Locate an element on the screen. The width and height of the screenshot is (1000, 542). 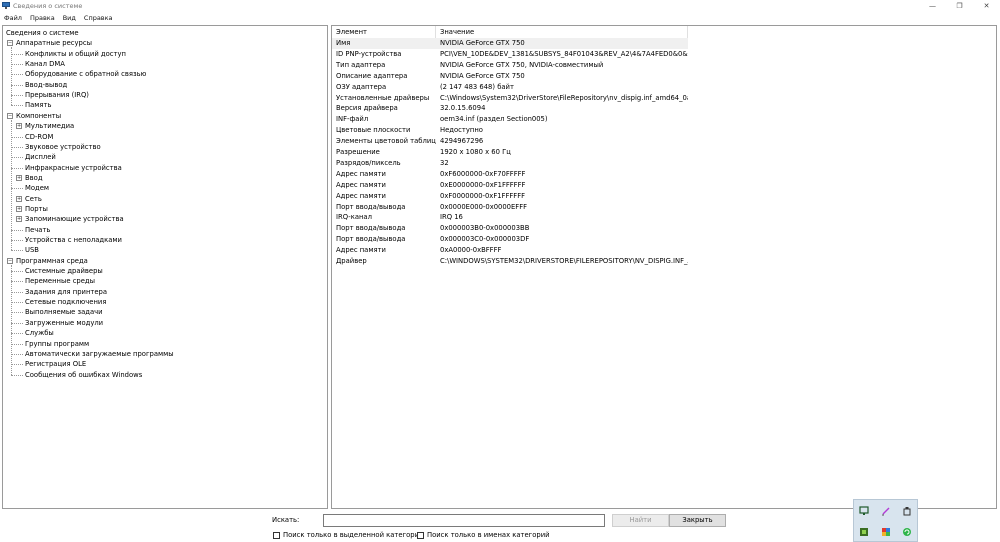
list-row: Адрес памяти 0xF0000000-0xF1FFFFFF is located at coordinates (664, 196).